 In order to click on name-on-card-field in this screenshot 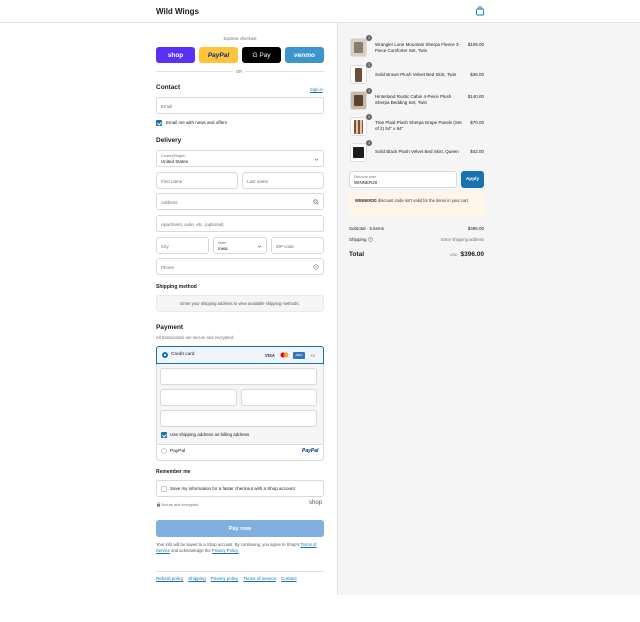, I will do `click(238, 418)`.